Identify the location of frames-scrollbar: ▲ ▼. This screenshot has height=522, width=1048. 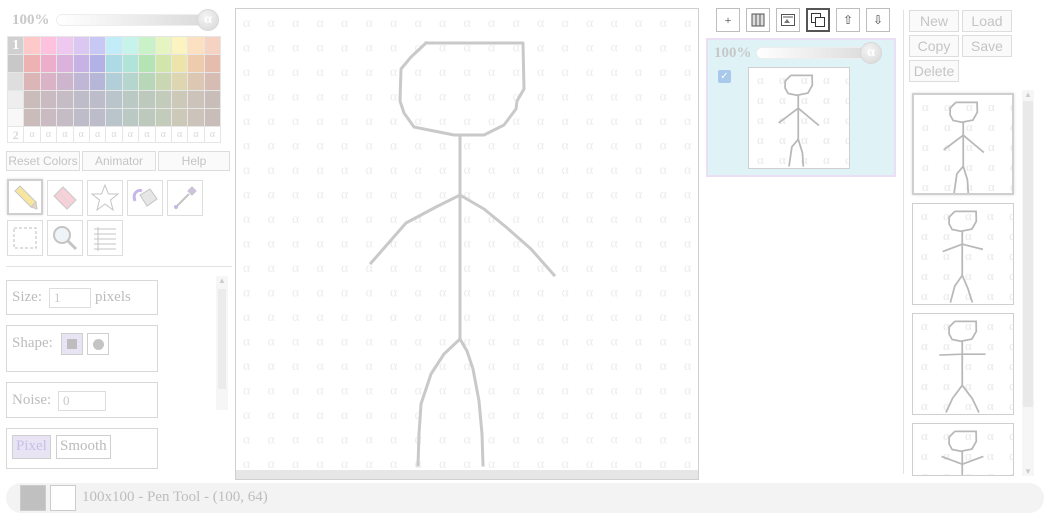
(1028, 283).